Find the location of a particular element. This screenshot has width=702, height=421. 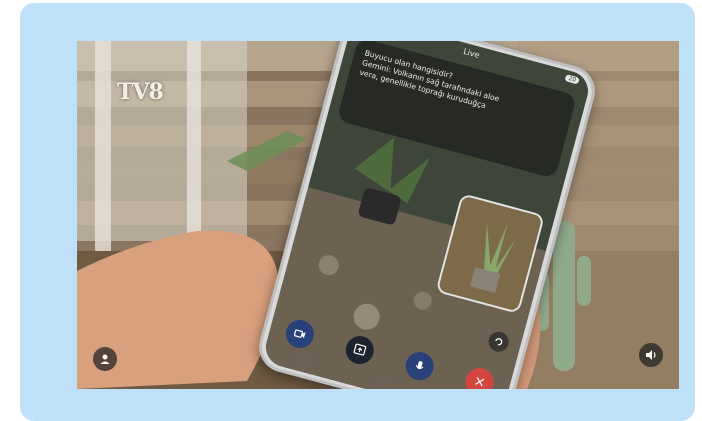

screen-share-icon is located at coordinates (360, 349).